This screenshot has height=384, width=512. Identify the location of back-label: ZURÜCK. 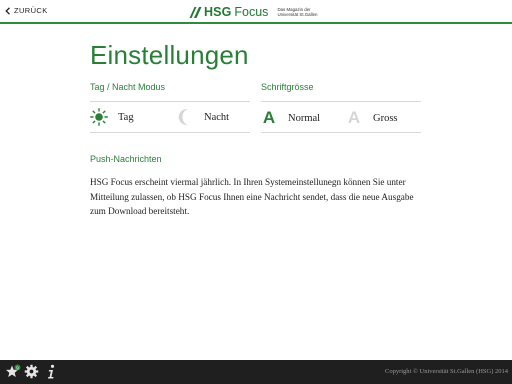
(31, 10).